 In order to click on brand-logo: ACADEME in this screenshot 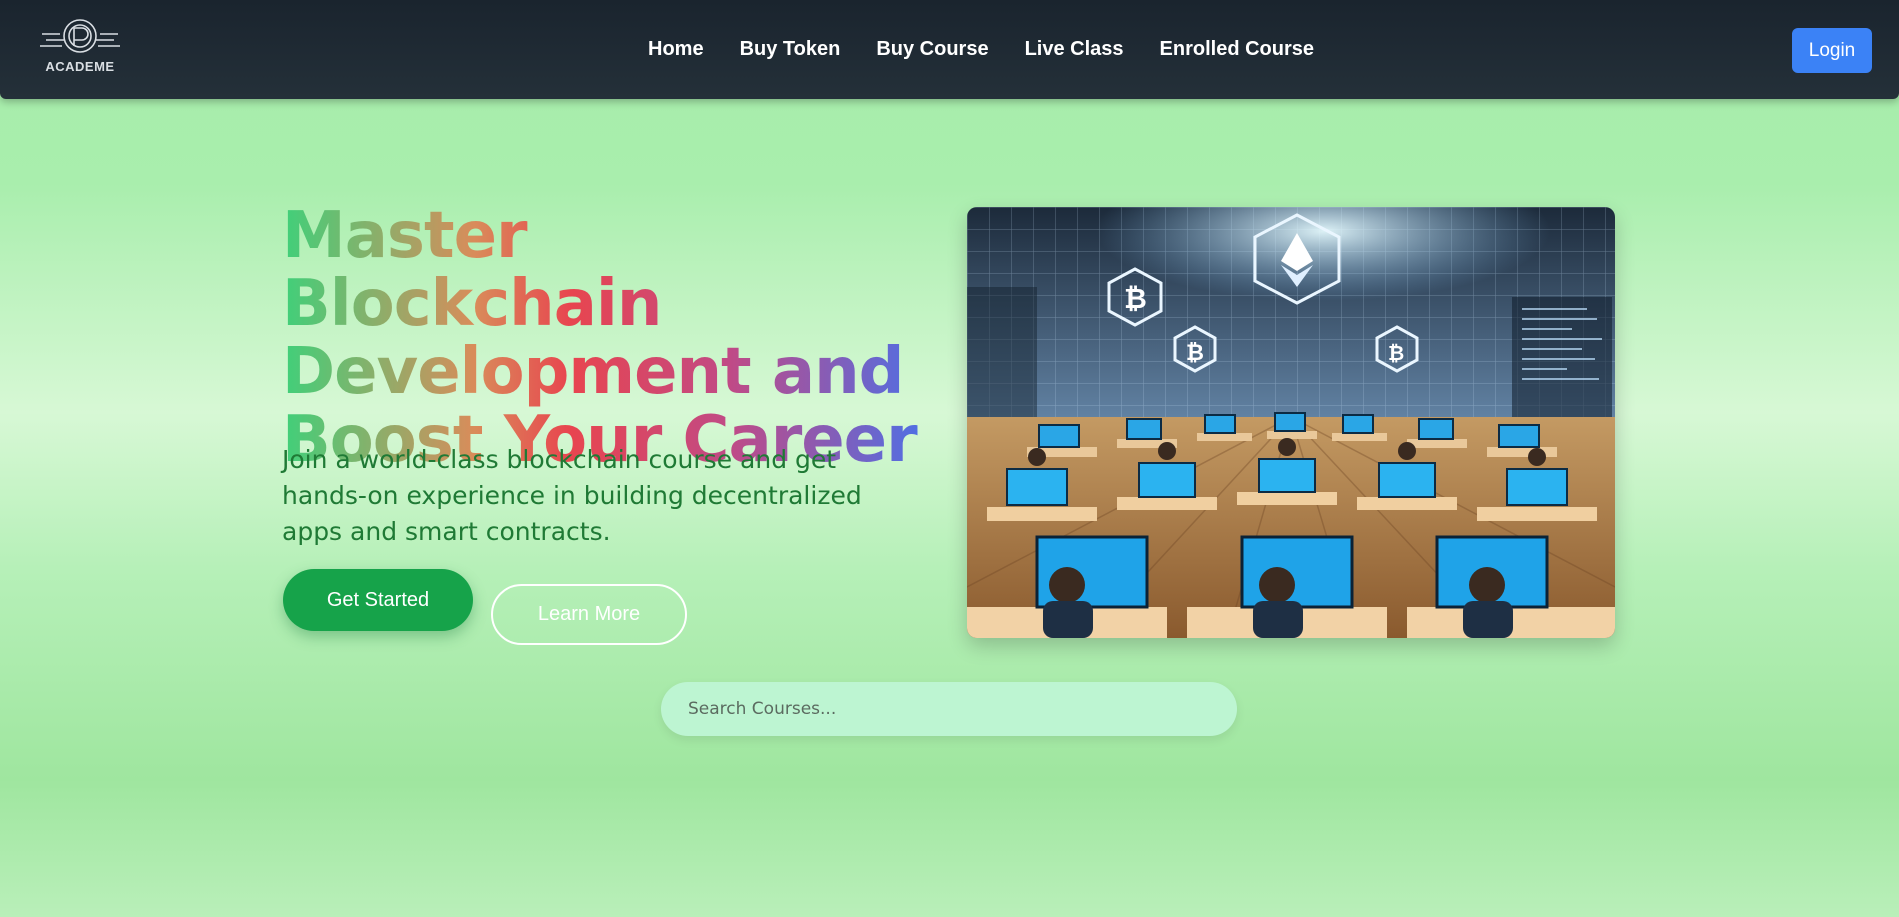, I will do `click(80, 46)`.